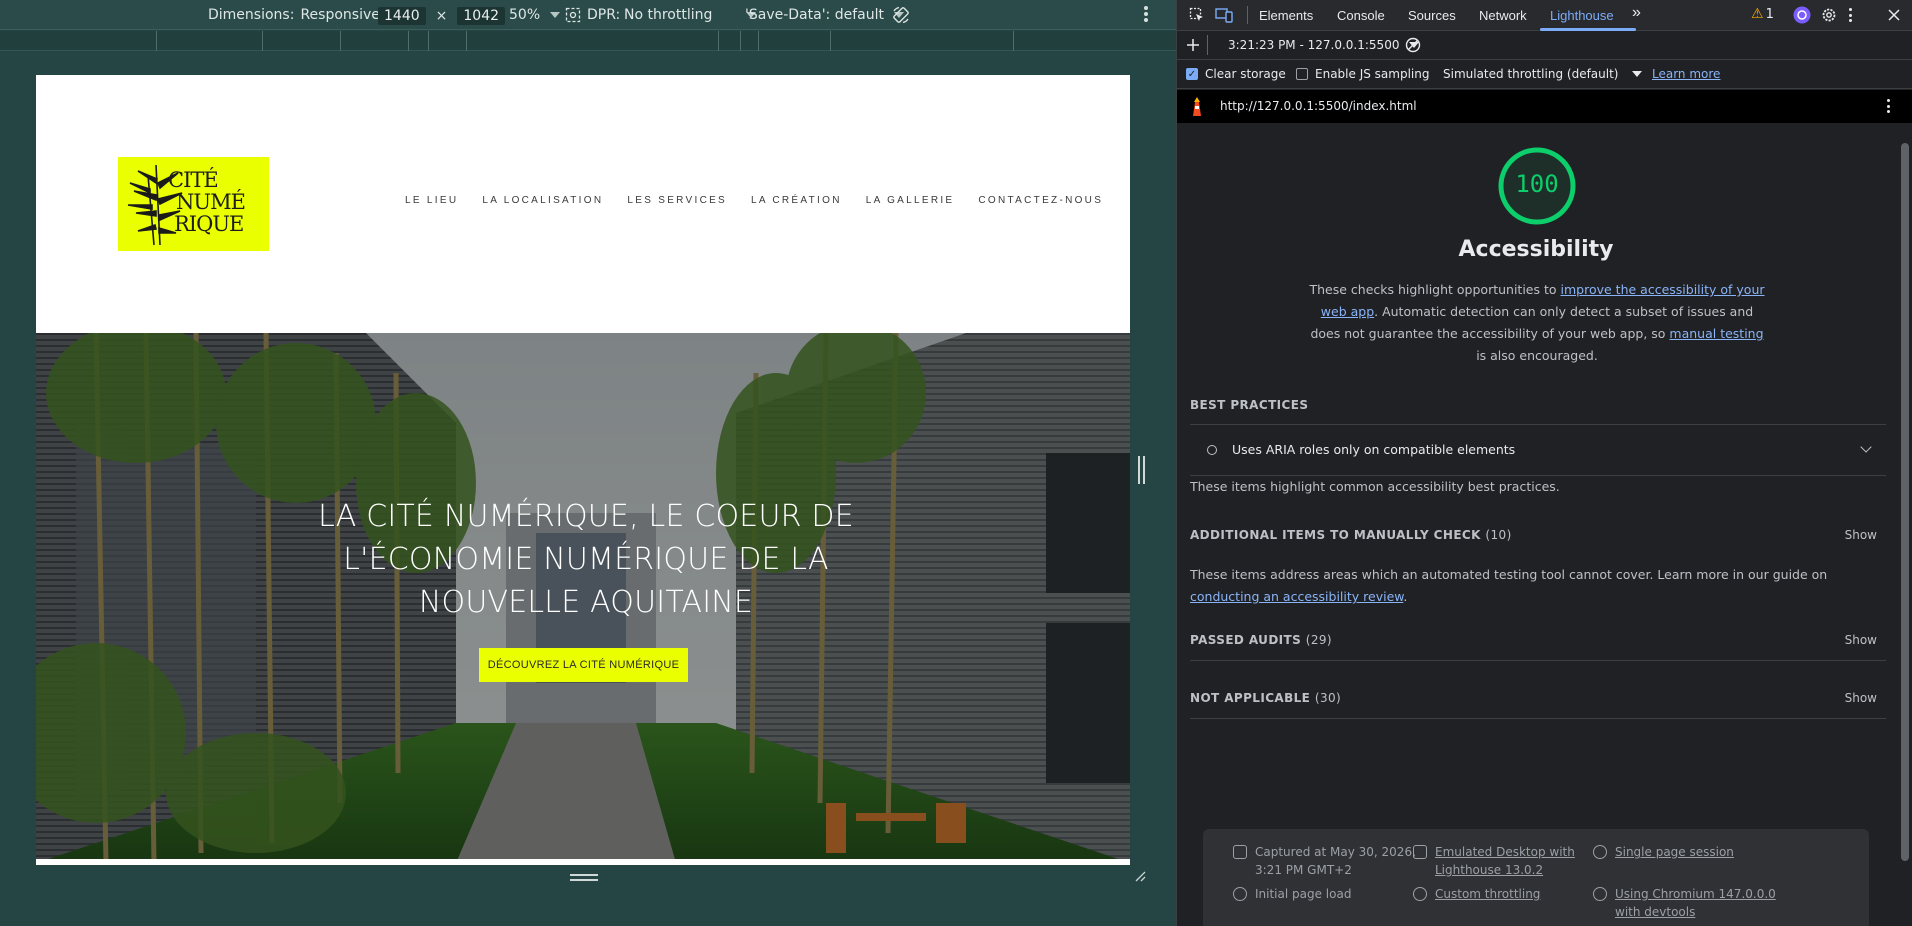 This screenshot has height=926, width=1912. I want to click on rotate-icon, so click(901, 15).